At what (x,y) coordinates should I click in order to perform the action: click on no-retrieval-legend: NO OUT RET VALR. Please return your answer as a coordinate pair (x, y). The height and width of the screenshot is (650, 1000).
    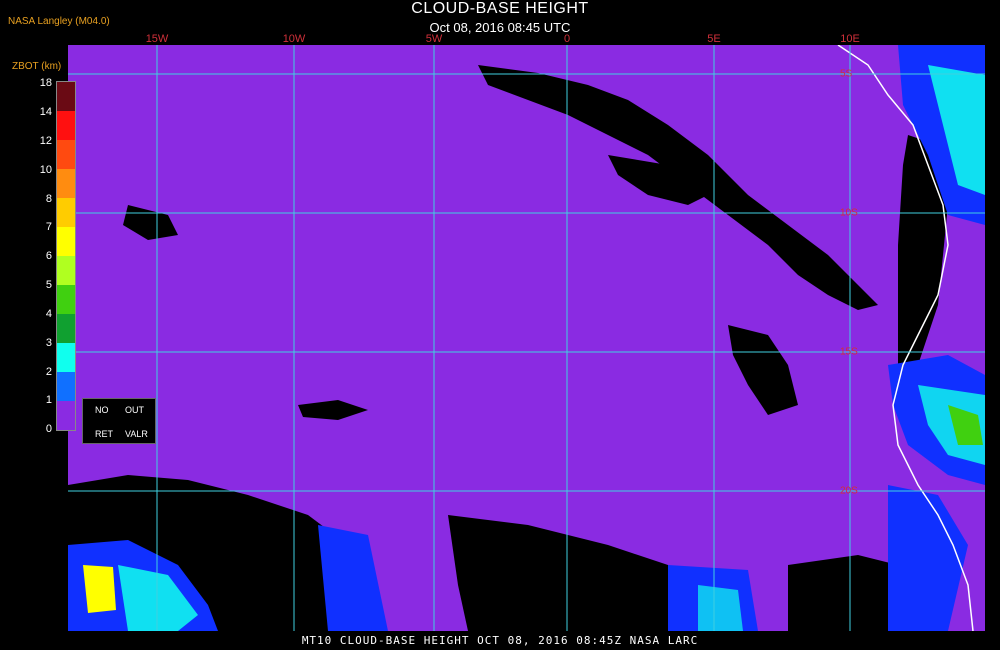
    Looking at the image, I should click on (119, 421).